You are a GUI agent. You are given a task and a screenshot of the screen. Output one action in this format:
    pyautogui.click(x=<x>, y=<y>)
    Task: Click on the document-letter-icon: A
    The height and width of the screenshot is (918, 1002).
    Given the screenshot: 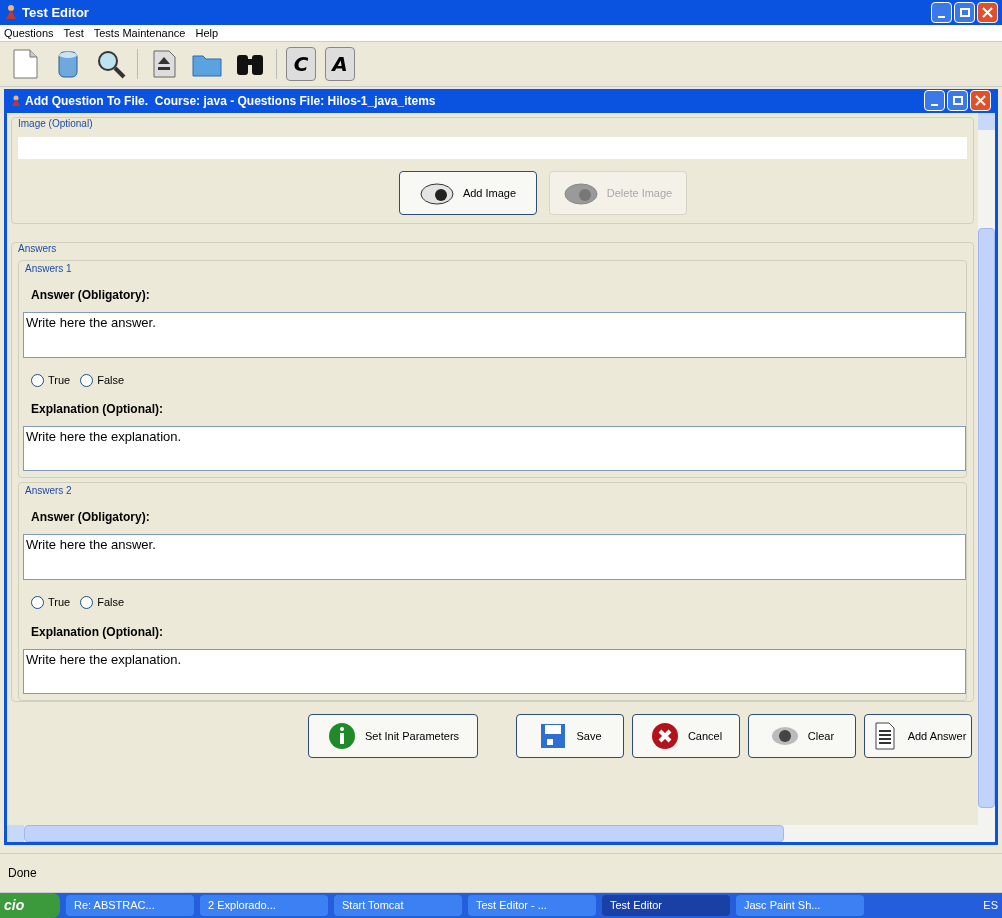 What is the action you would take?
    pyautogui.click(x=340, y=63)
    